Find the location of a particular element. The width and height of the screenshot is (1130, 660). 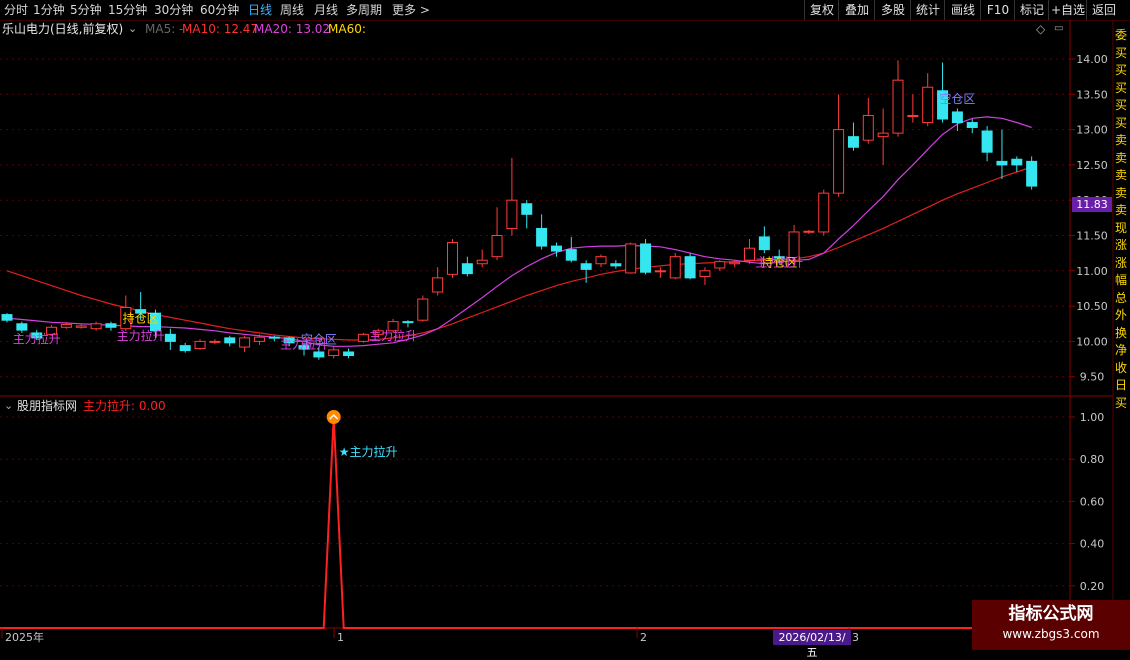

quote-panel-char: 总 is located at coordinates (1121, 297).